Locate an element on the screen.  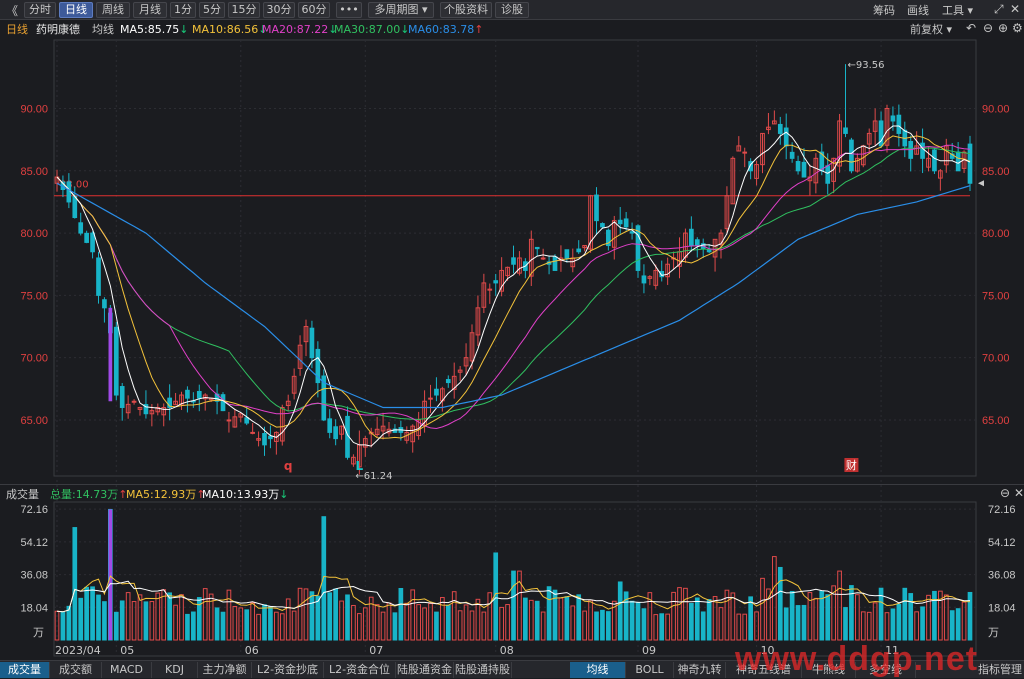
y-tick-label-left: 75.00 is located at coordinates (34, 296).